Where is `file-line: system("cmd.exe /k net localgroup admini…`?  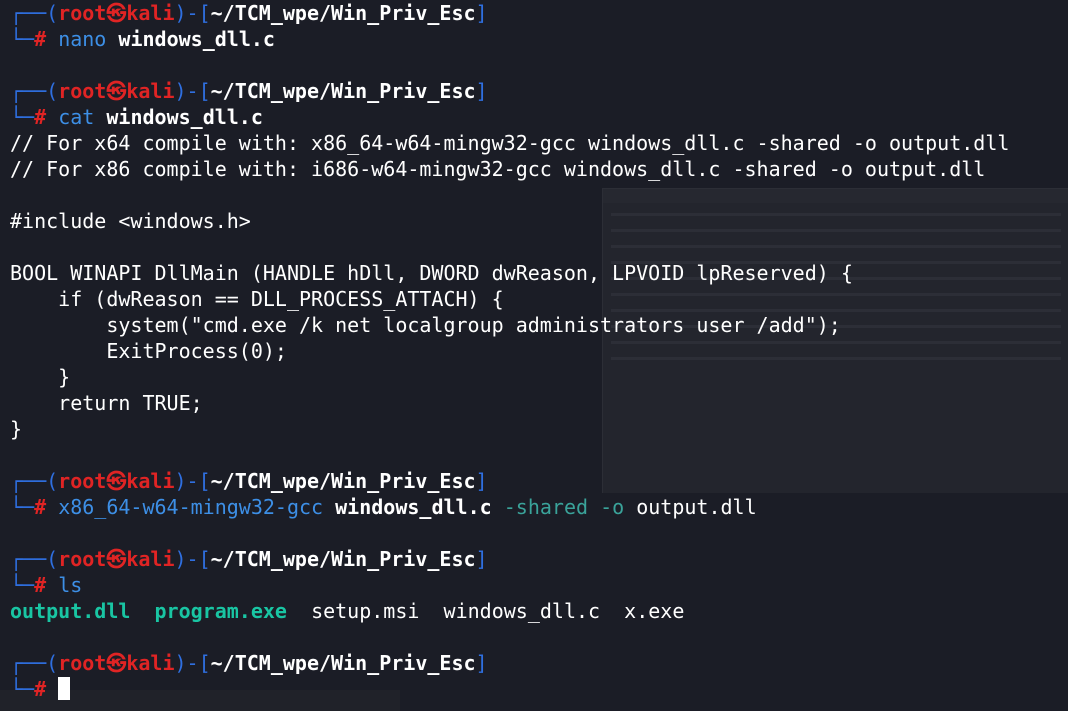 file-line: system("cmd.exe /k net localgroup admini… is located at coordinates (425, 325).